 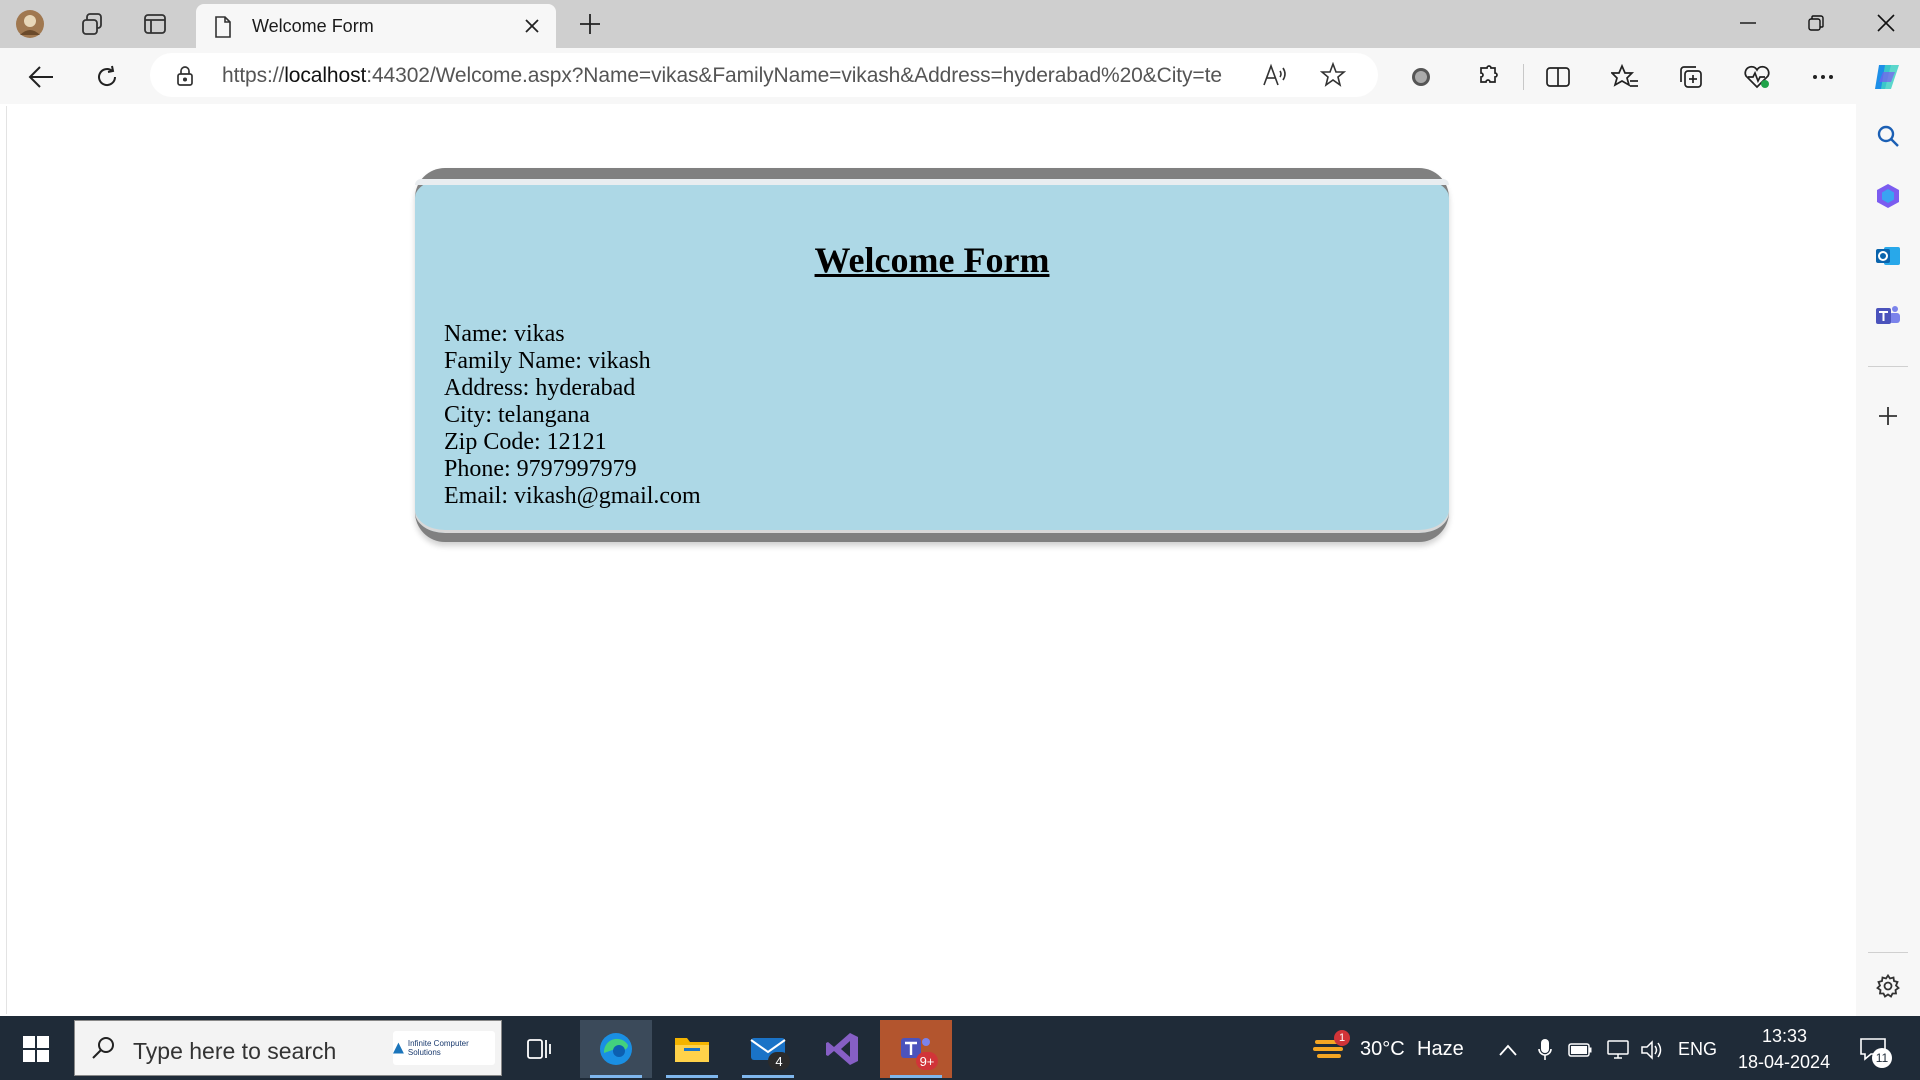 What do you see at coordinates (768, 1049) in the screenshot?
I see `taskbar-mail-app: 4` at bounding box center [768, 1049].